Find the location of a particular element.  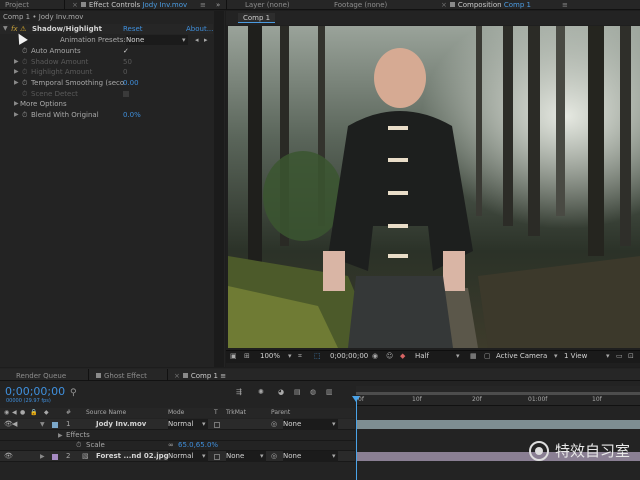

fast-previews-icon: ⊡ is located at coordinates (631, 356).